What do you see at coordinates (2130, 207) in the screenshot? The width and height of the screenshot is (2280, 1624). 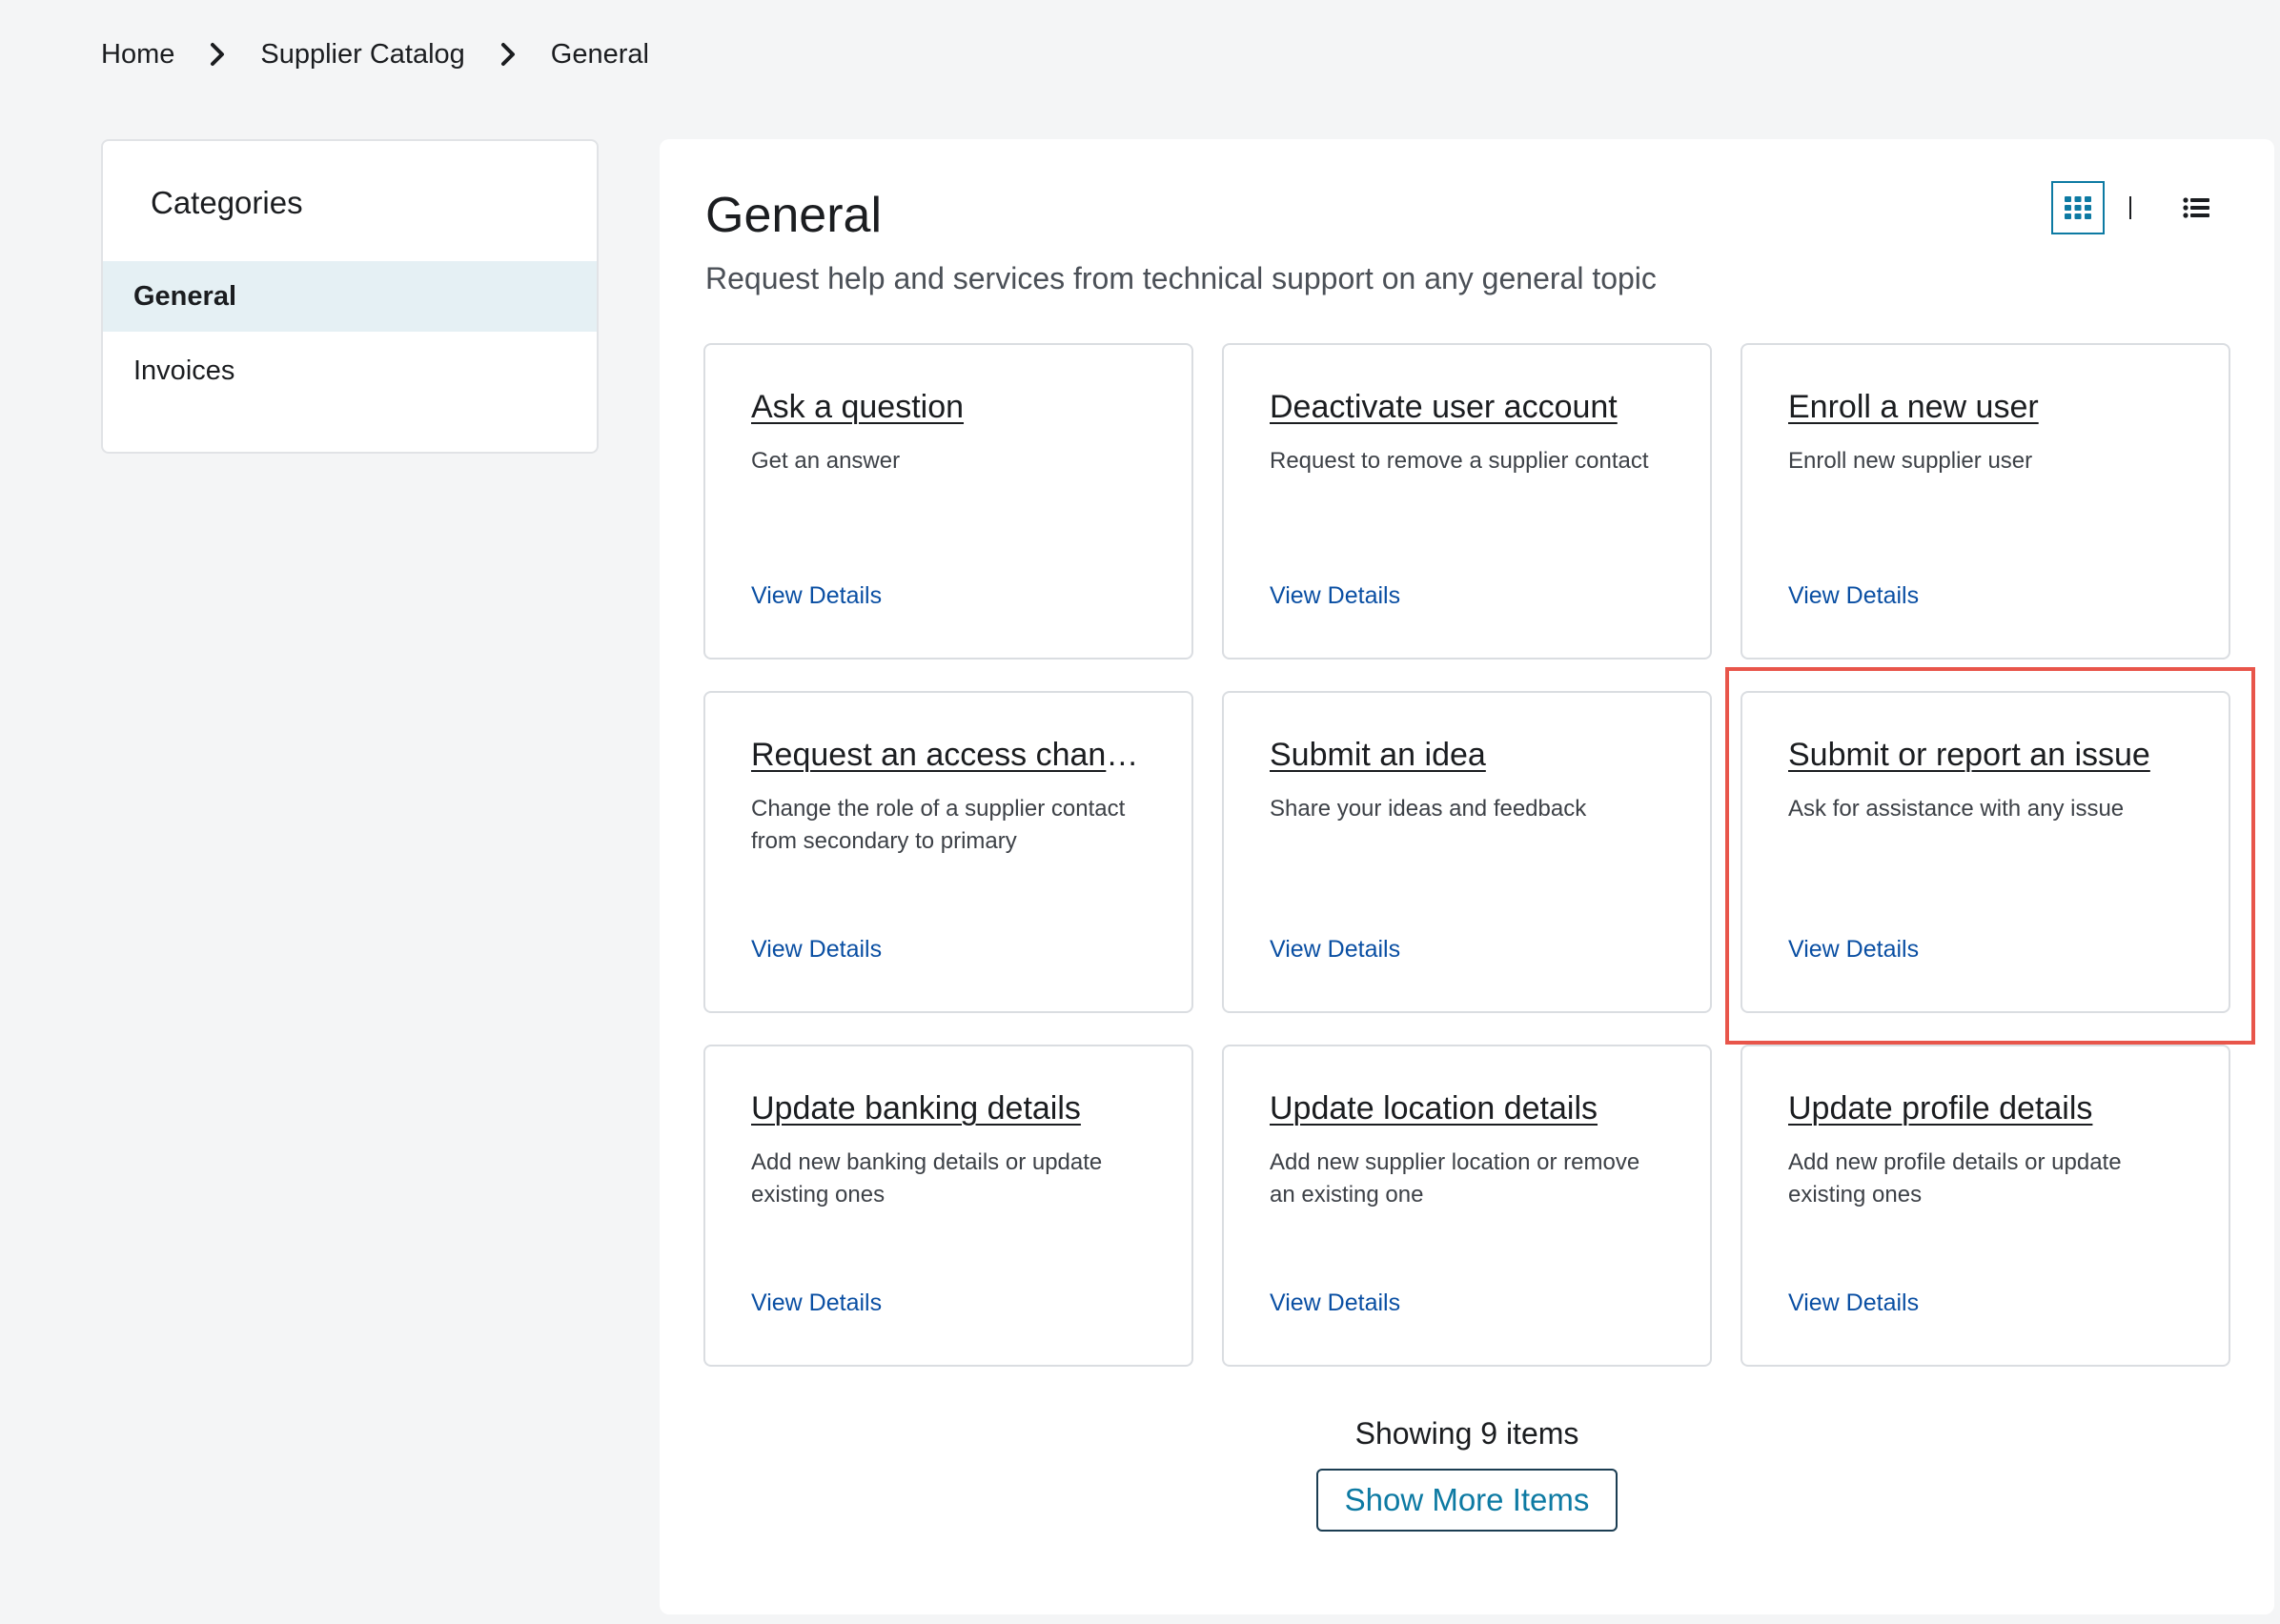 I see `view-toggle-divider` at bounding box center [2130, 207].